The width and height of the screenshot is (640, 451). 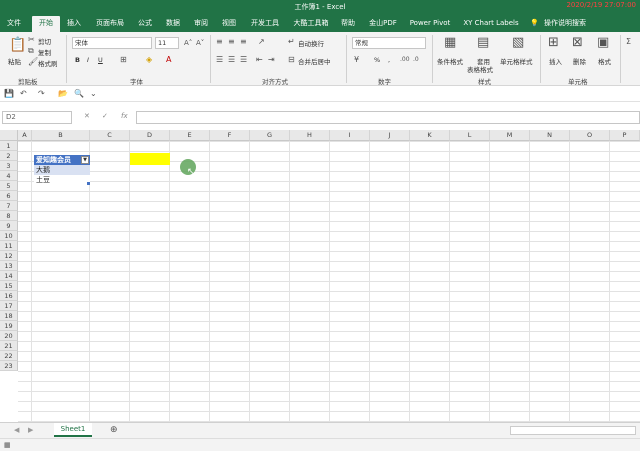 What do you see at coordinates (9, 266) in the screenshot?
I see `row-header-13: 13` at bounding box center [9, 266].